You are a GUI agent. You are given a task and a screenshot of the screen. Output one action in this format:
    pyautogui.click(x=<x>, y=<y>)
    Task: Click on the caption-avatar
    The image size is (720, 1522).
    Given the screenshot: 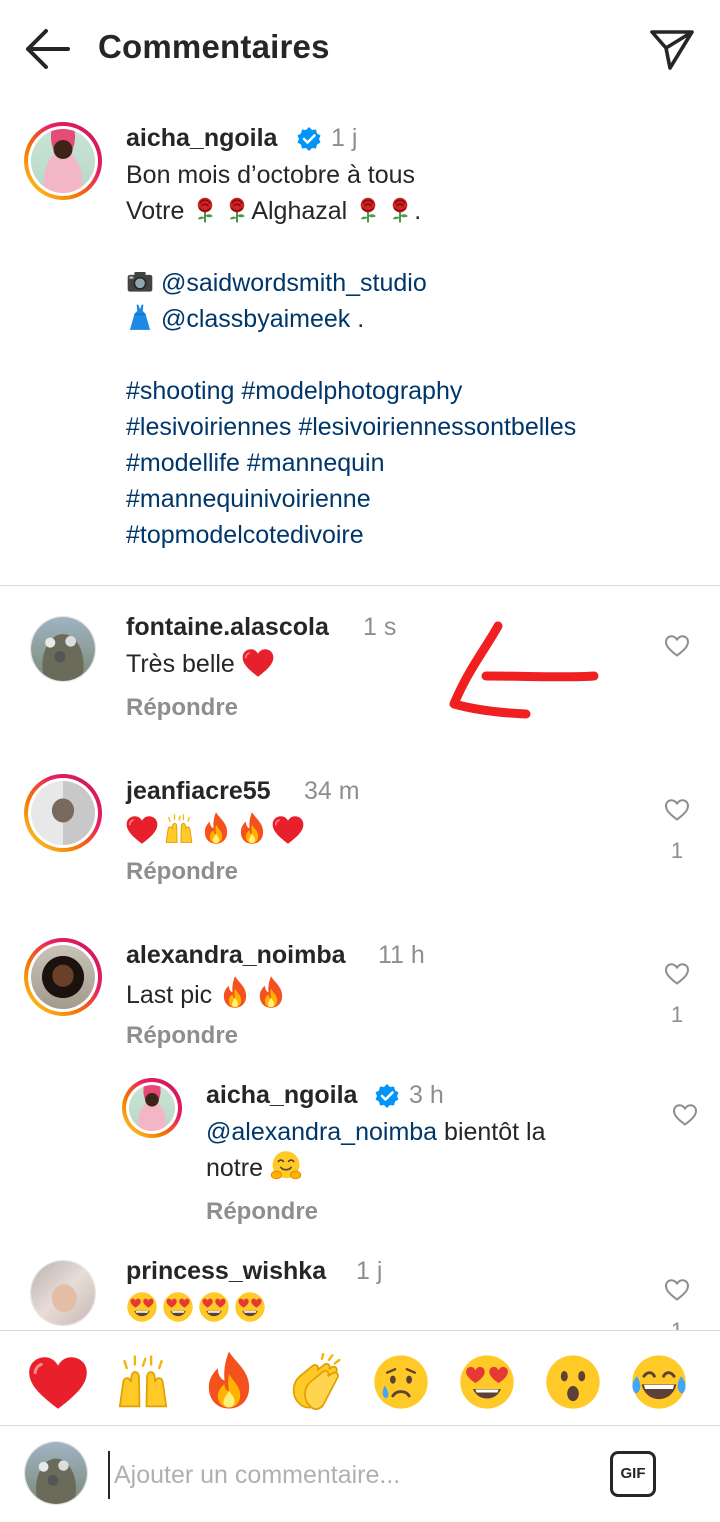 What is the action you would take?
    pyautogui.click(x=63, y=161)
    